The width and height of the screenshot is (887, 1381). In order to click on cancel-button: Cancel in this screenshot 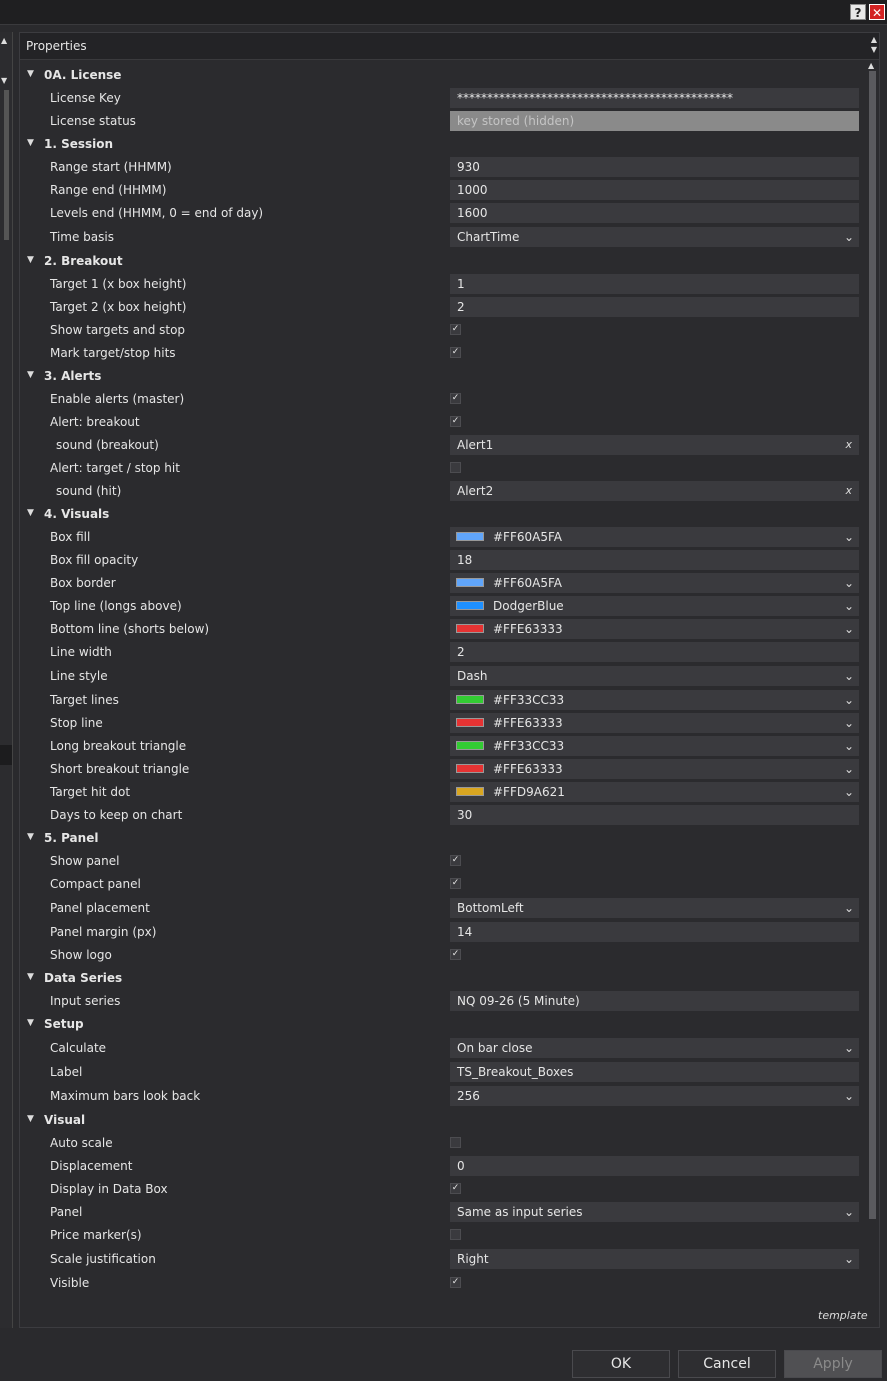, I will do `click(727, 1364)`.